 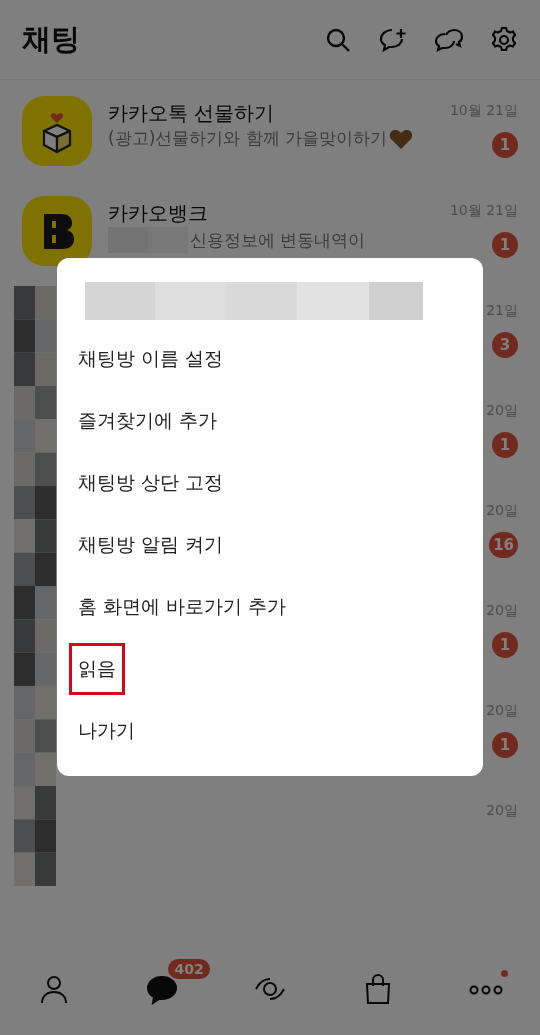 What do you see at coordinates (51, 39) in the screenshot?
I see `page-title: 채팅` at bounding box center [51, 39].